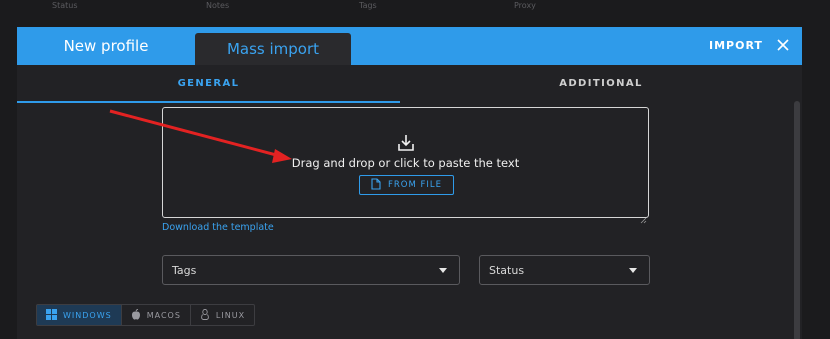  Describe the element at coordinates (200, 136) in the screenshot. I see `annotation-arrow-icon` at that location.